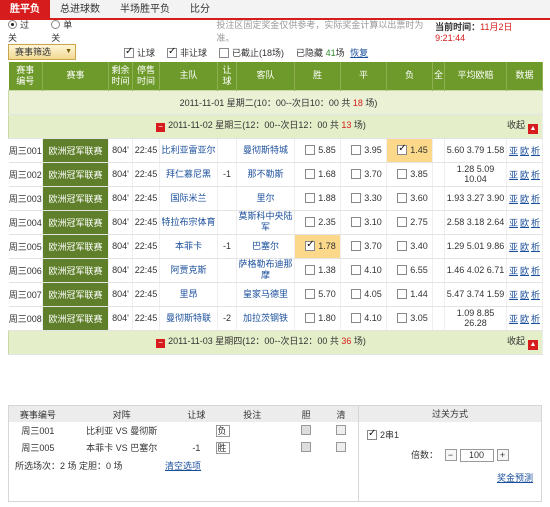 The image size is (550, 507). What do you see at coordinates (251, 52) in the screenshot?
I see `ended-checkbox: 已截止(18场)` at bounding box center [251, 52].